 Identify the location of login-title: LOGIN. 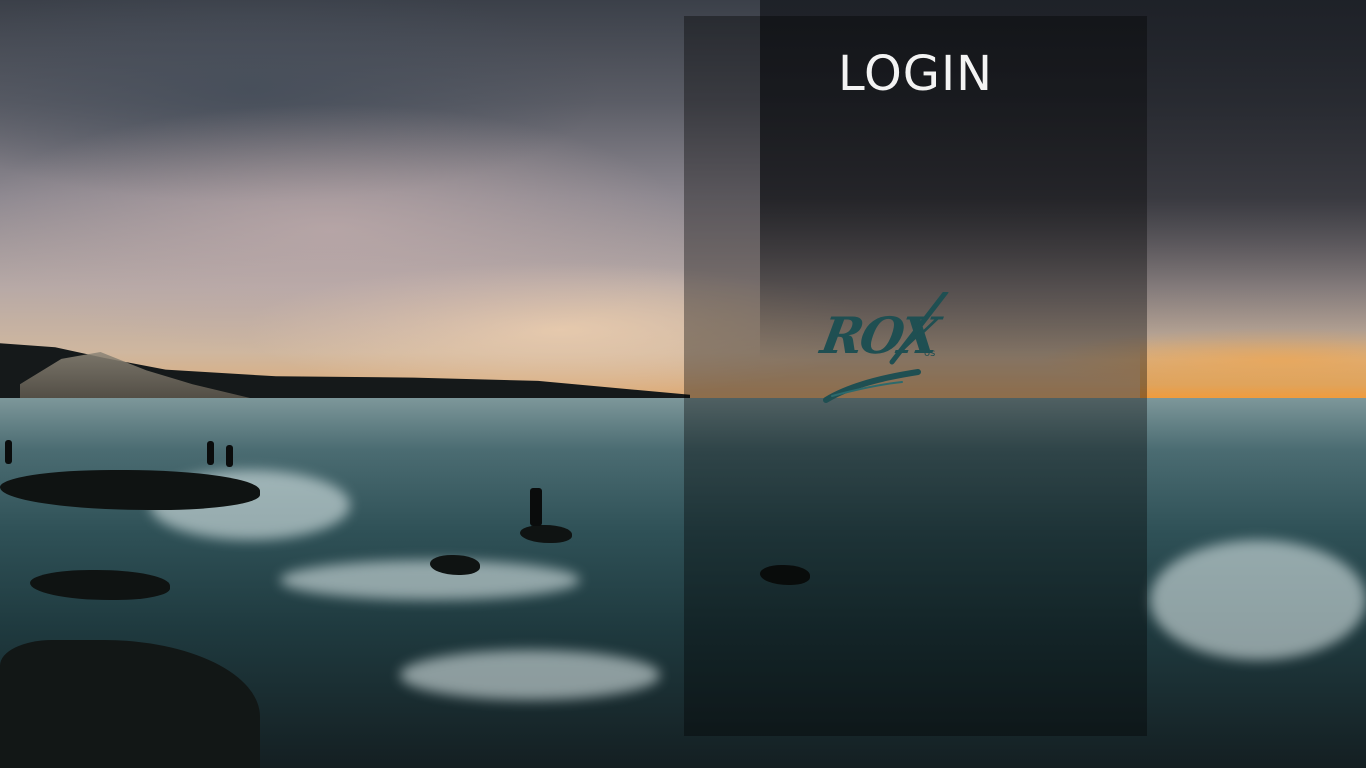
(915, 74).